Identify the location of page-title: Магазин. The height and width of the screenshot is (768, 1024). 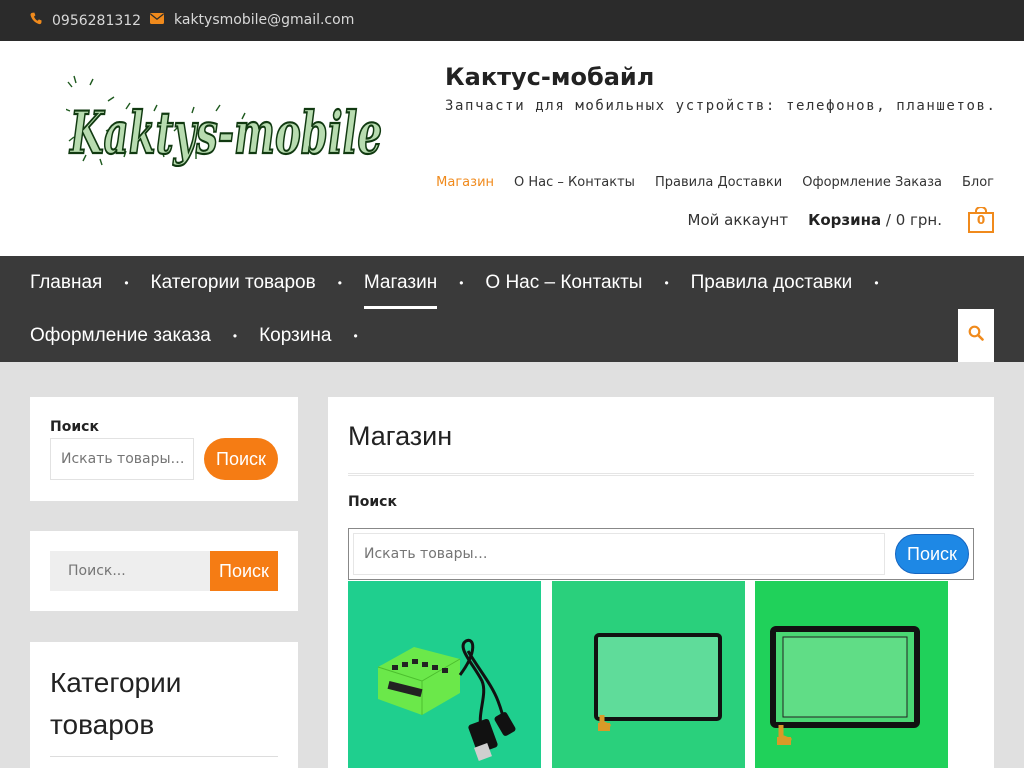
(400, 436).